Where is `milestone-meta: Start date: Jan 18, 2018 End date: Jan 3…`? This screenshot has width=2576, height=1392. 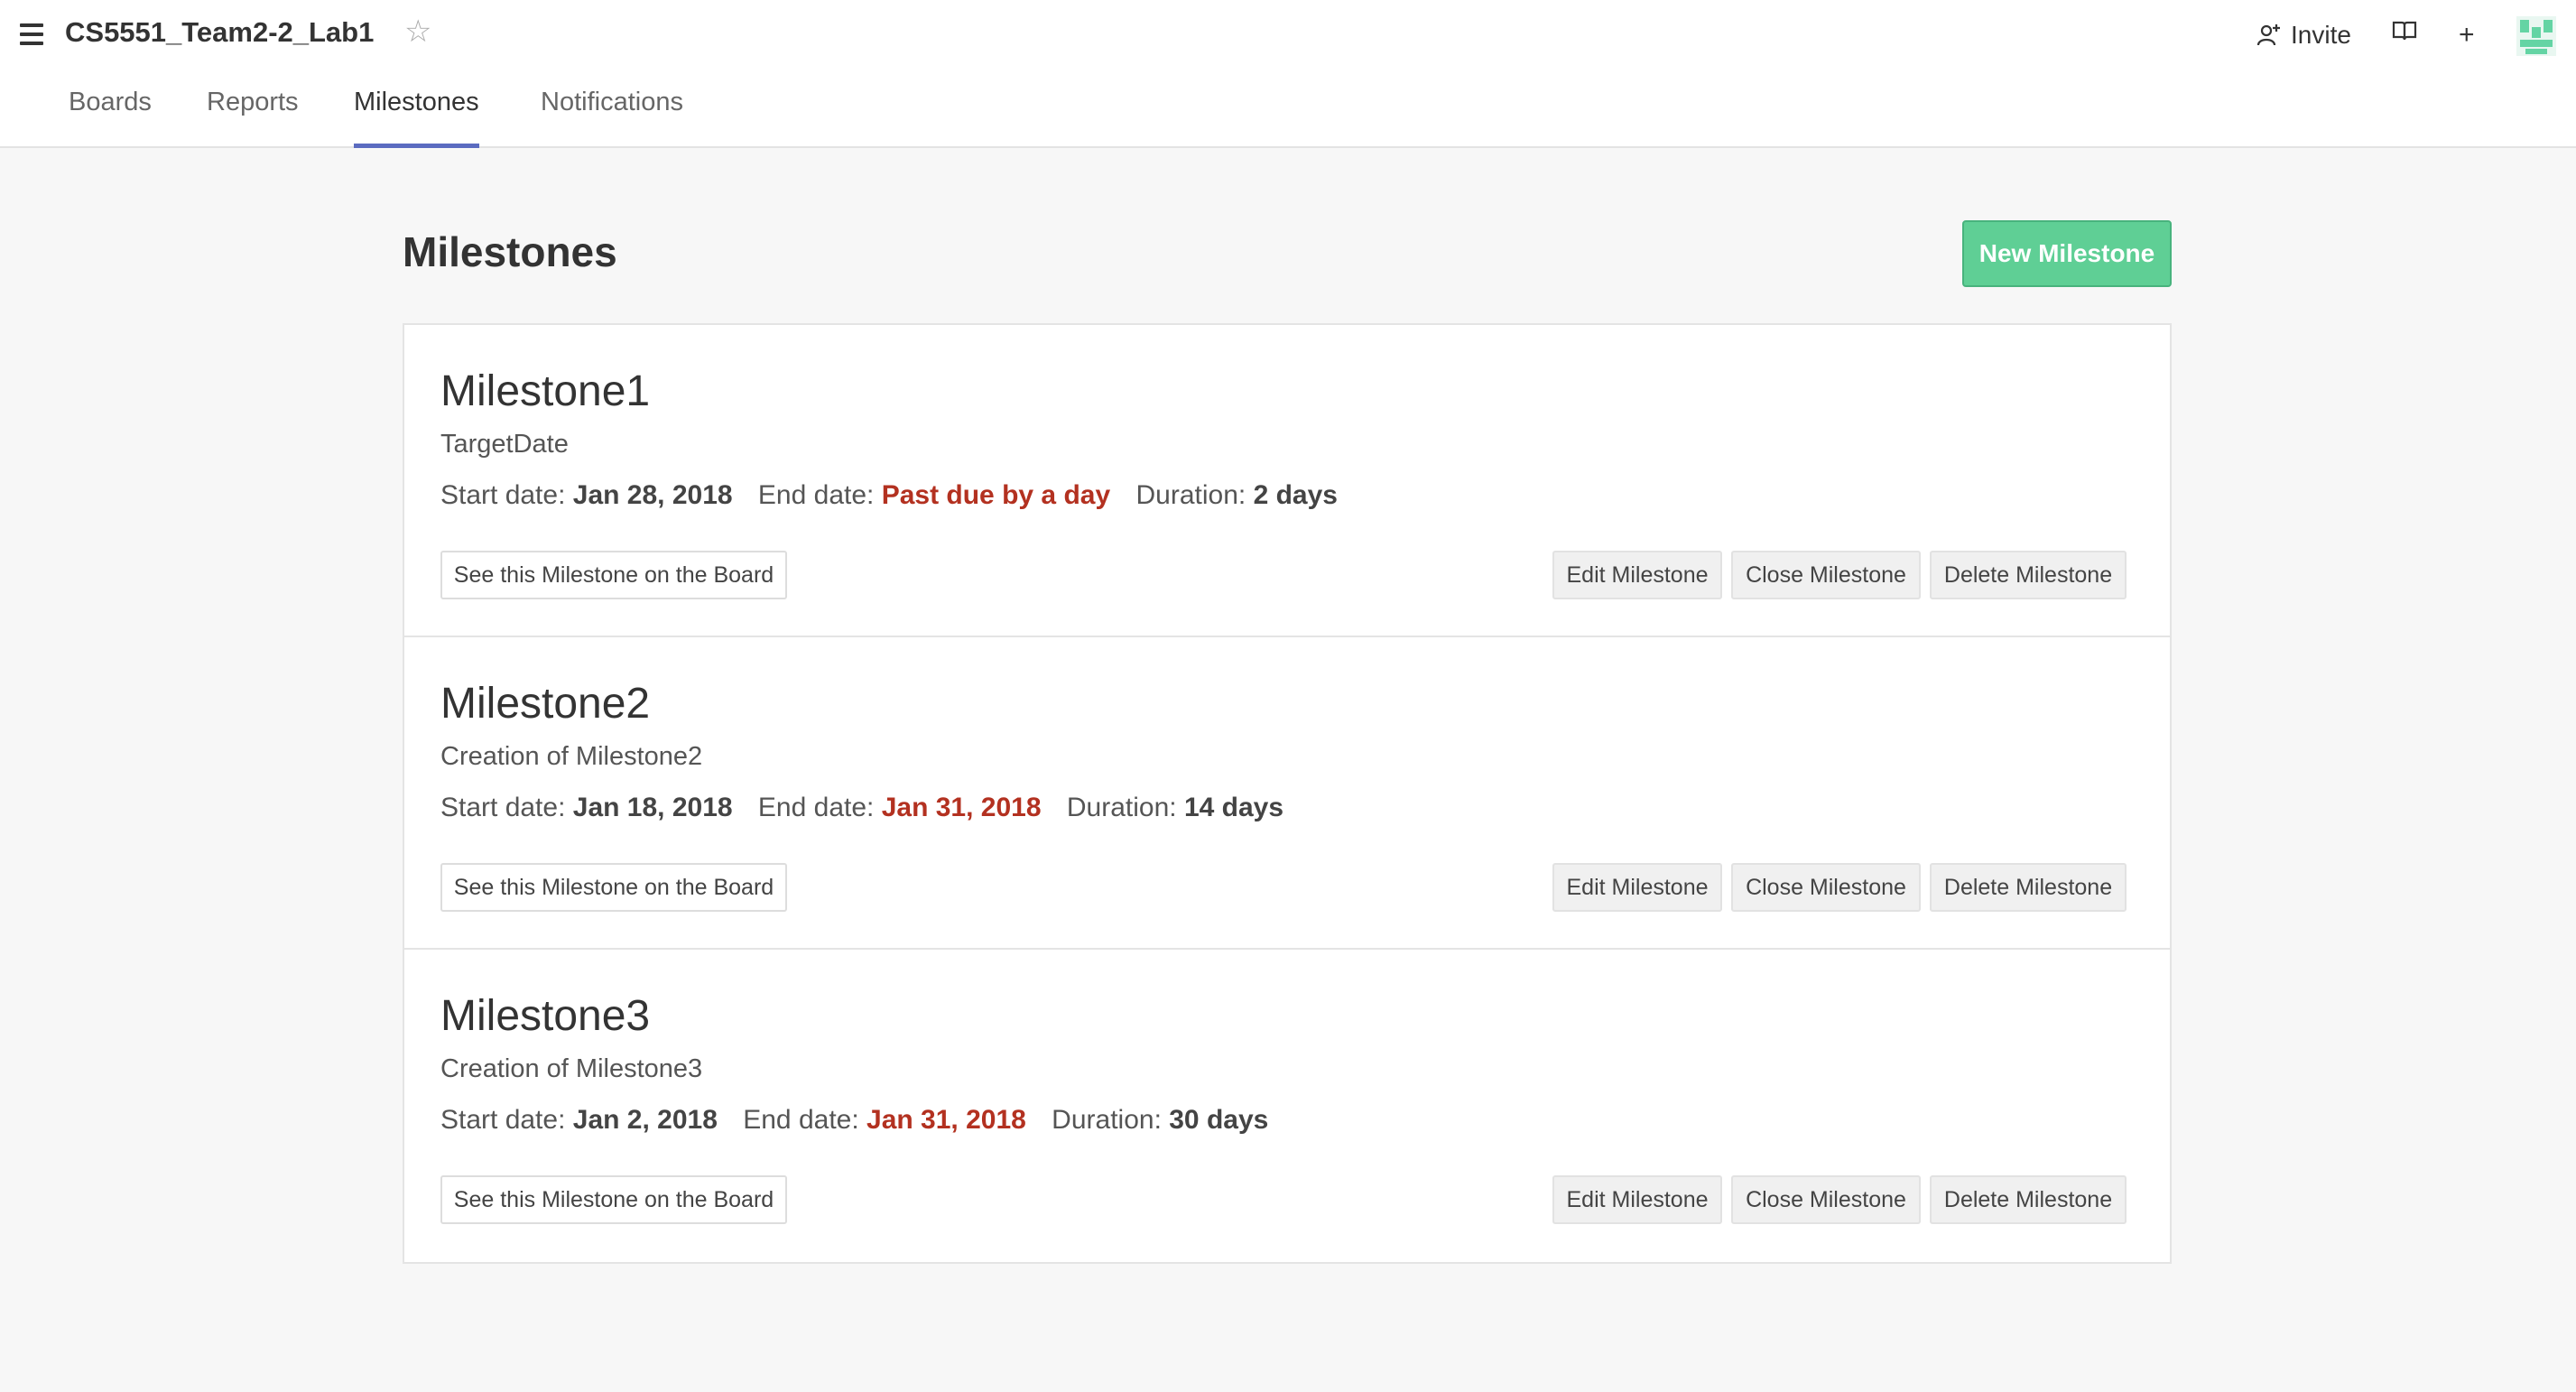 milestone-meta: Start date: Jan 18, 2018 End date: Jan 3… is located at coordinates (861, 808).